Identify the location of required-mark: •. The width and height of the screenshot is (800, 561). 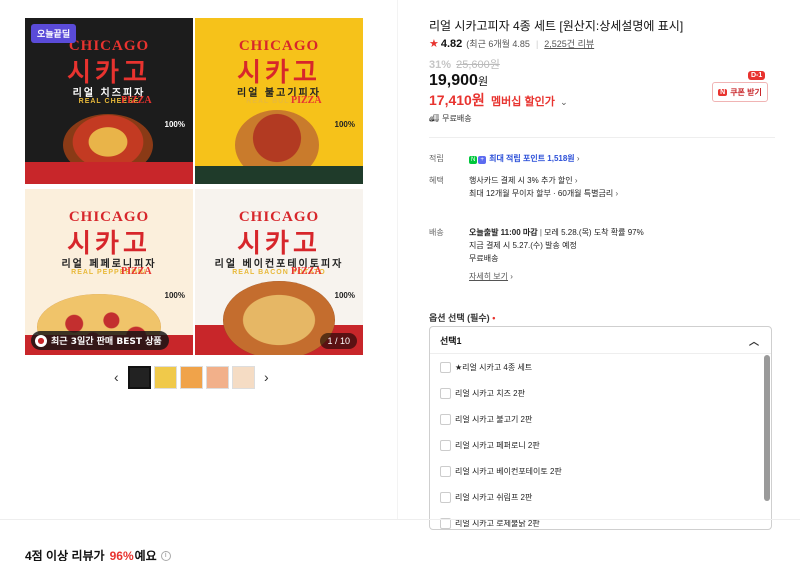
(494, 318).